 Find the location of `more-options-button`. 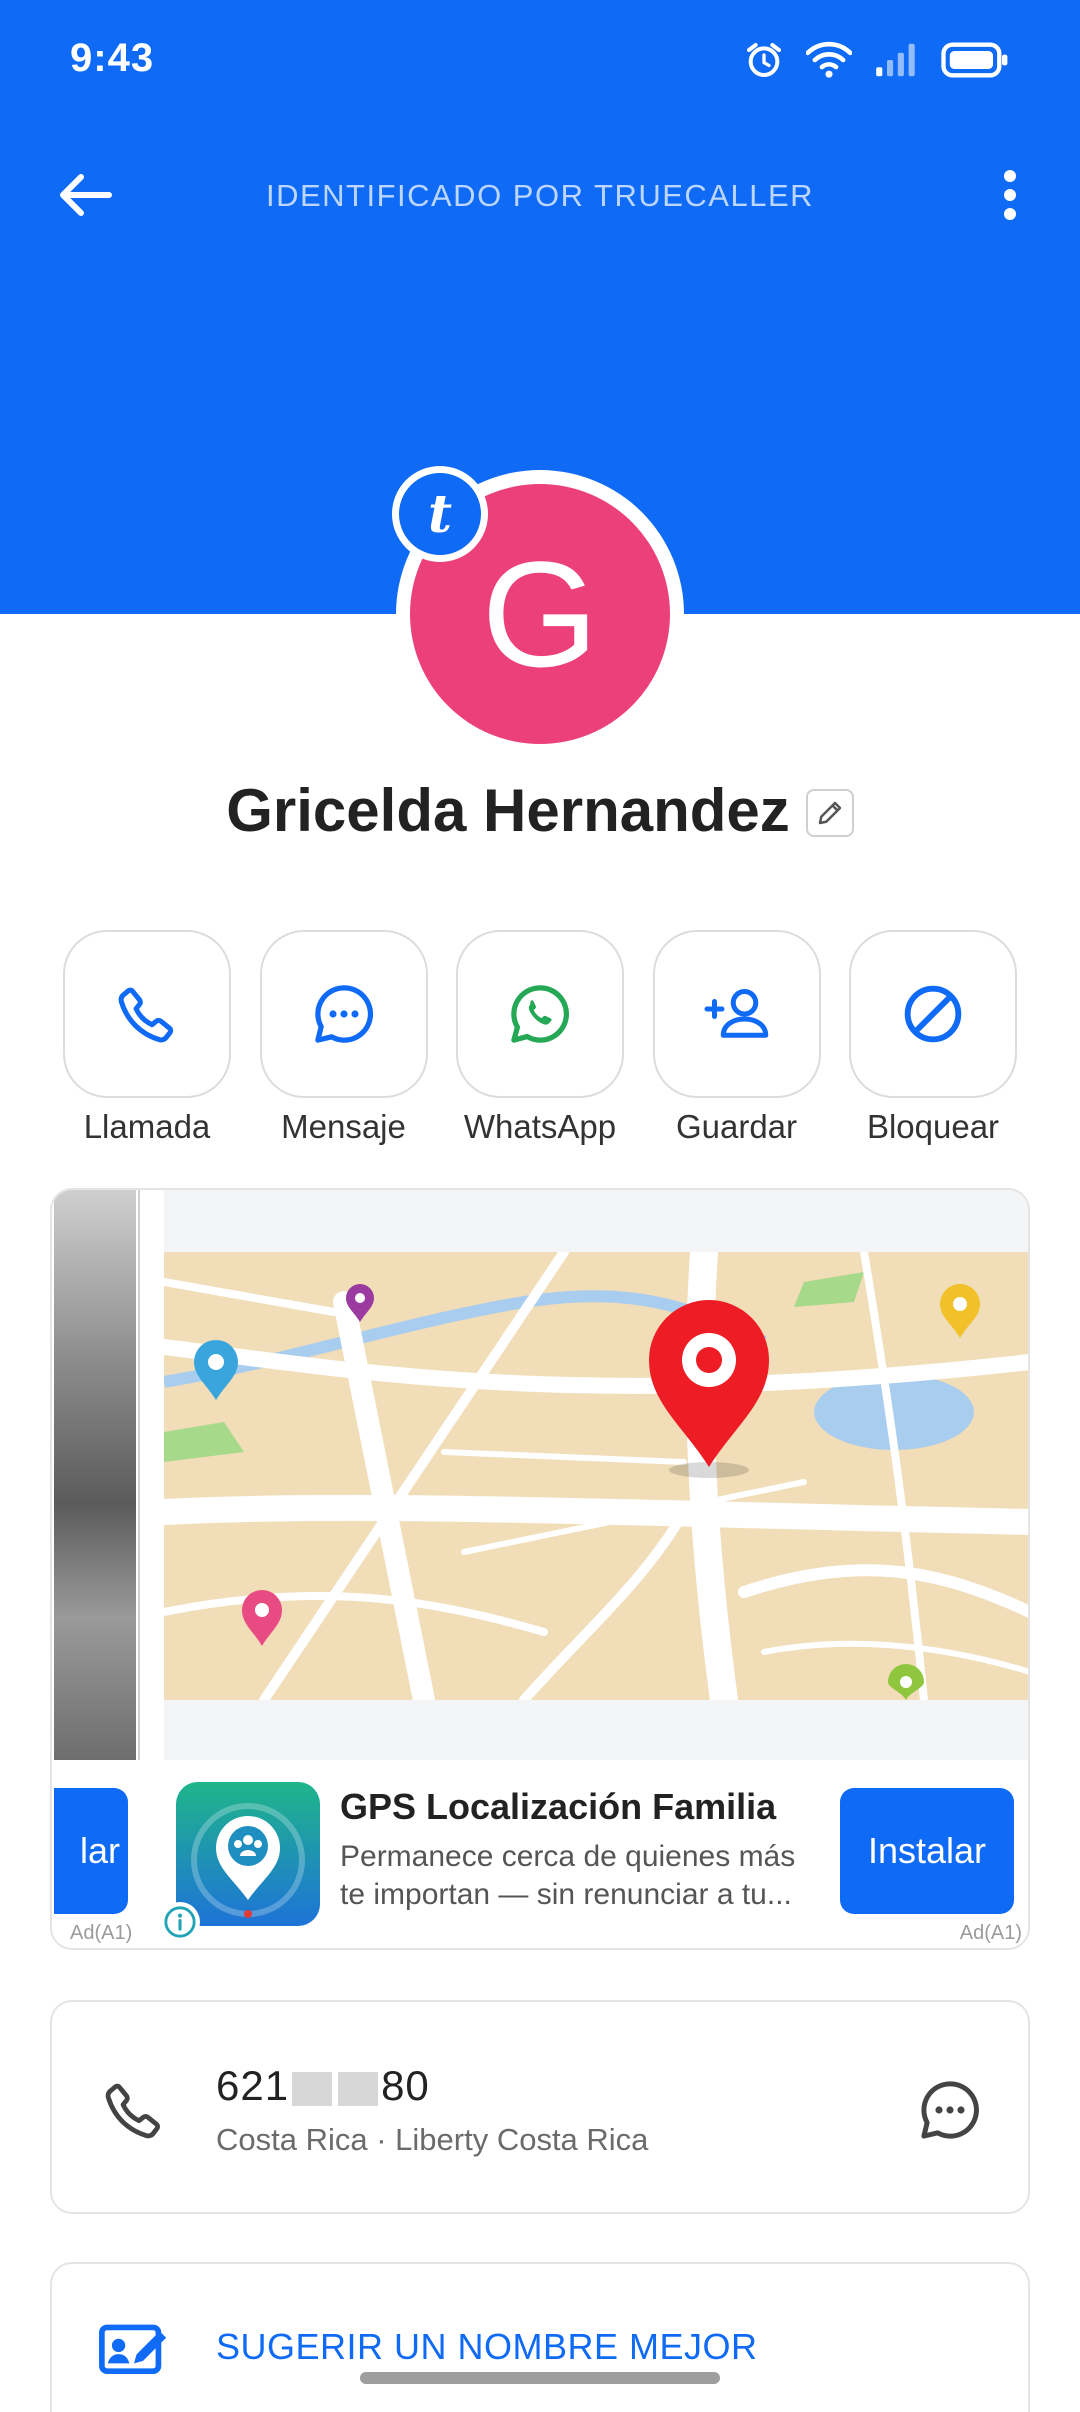

more-options-button is located at coordinates (1010, 195).